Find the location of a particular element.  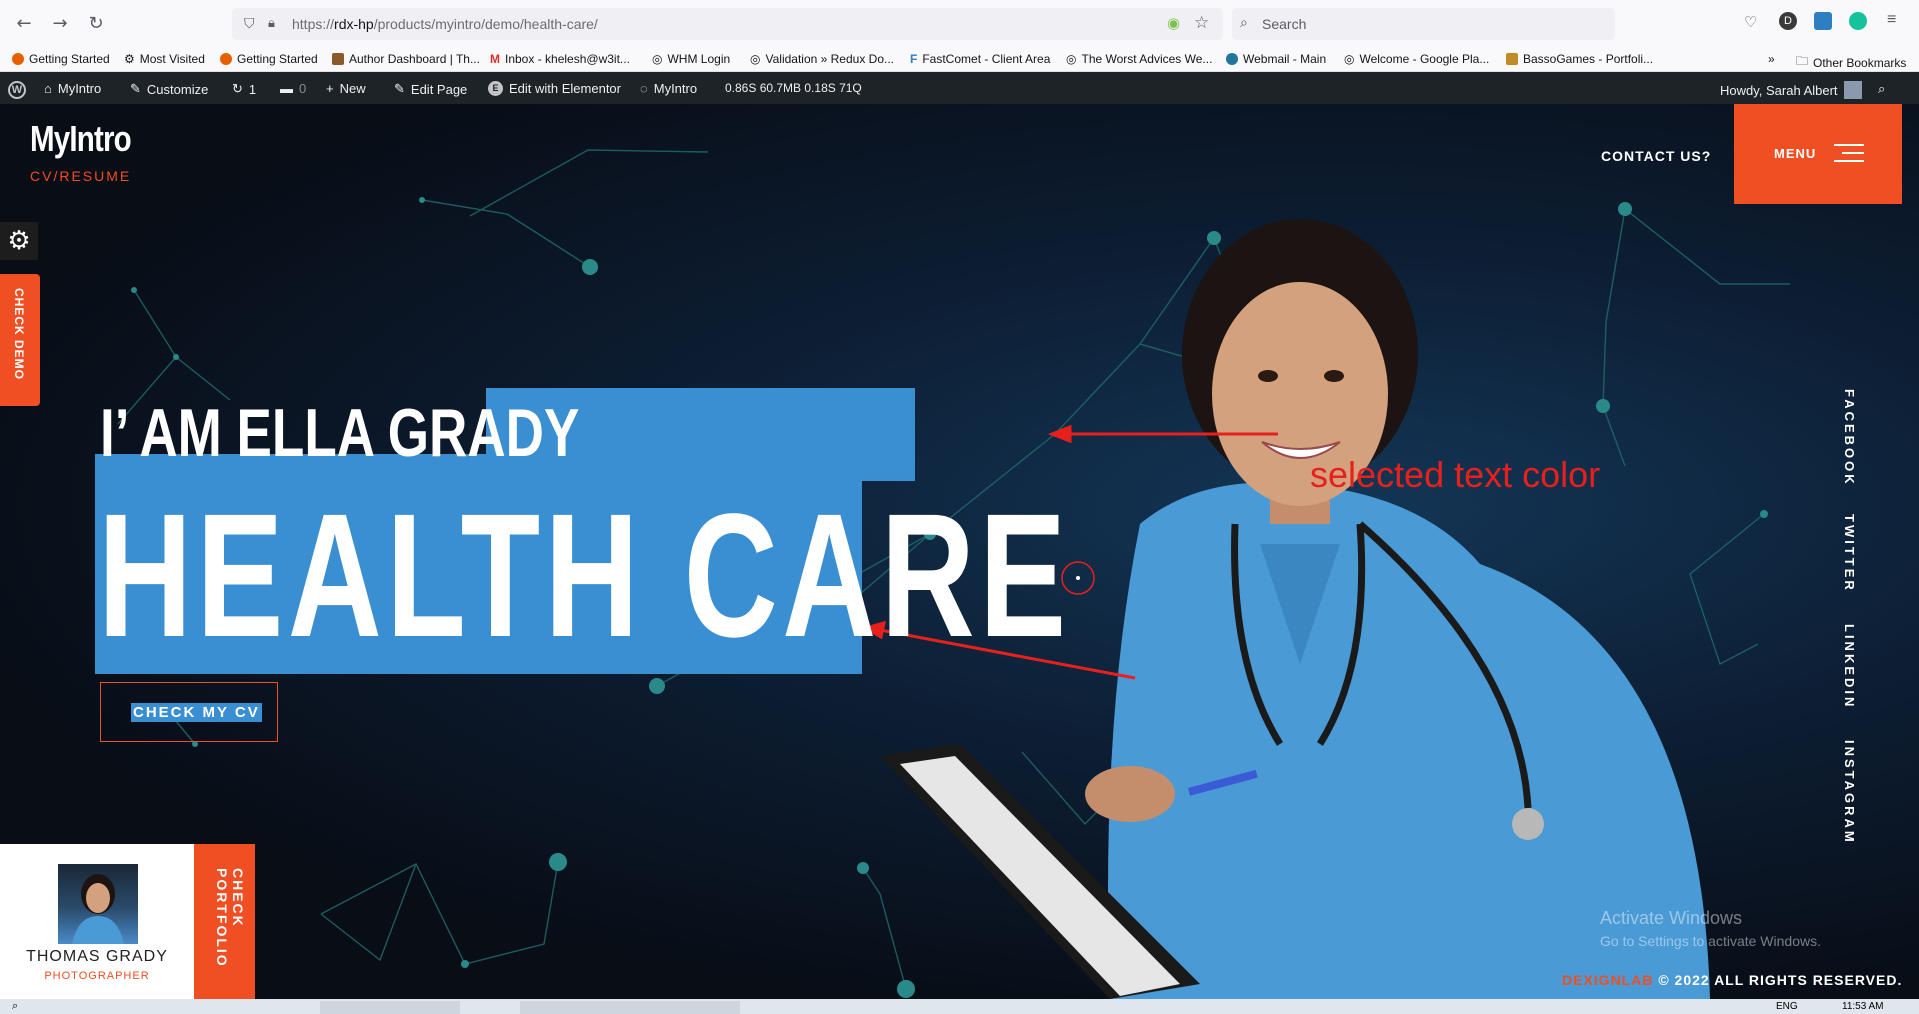

hamburger-menu-icon: ≡ is located at coordinates (1891, 20).